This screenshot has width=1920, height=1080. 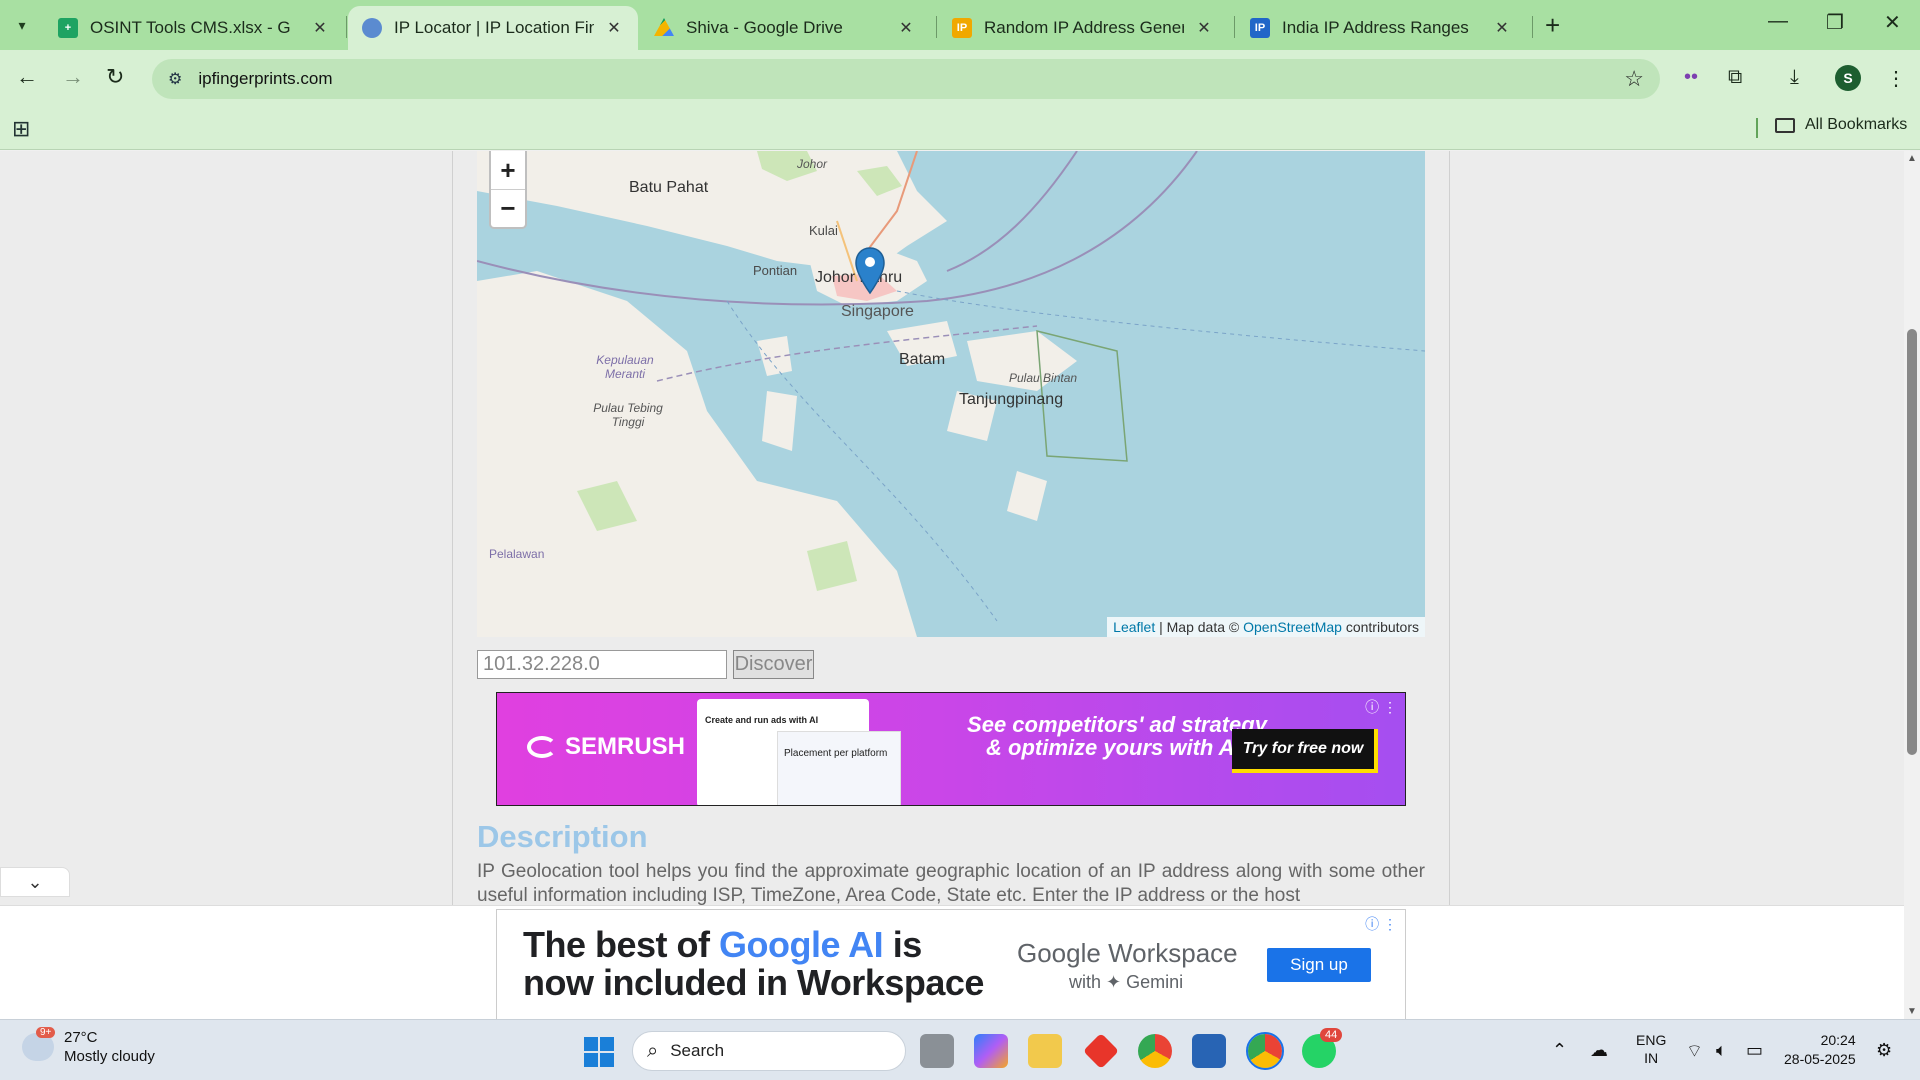 I want to click on tab-ip-locator: IP Locator | IP Location Finder | ✕, so click(x=493, y=28).